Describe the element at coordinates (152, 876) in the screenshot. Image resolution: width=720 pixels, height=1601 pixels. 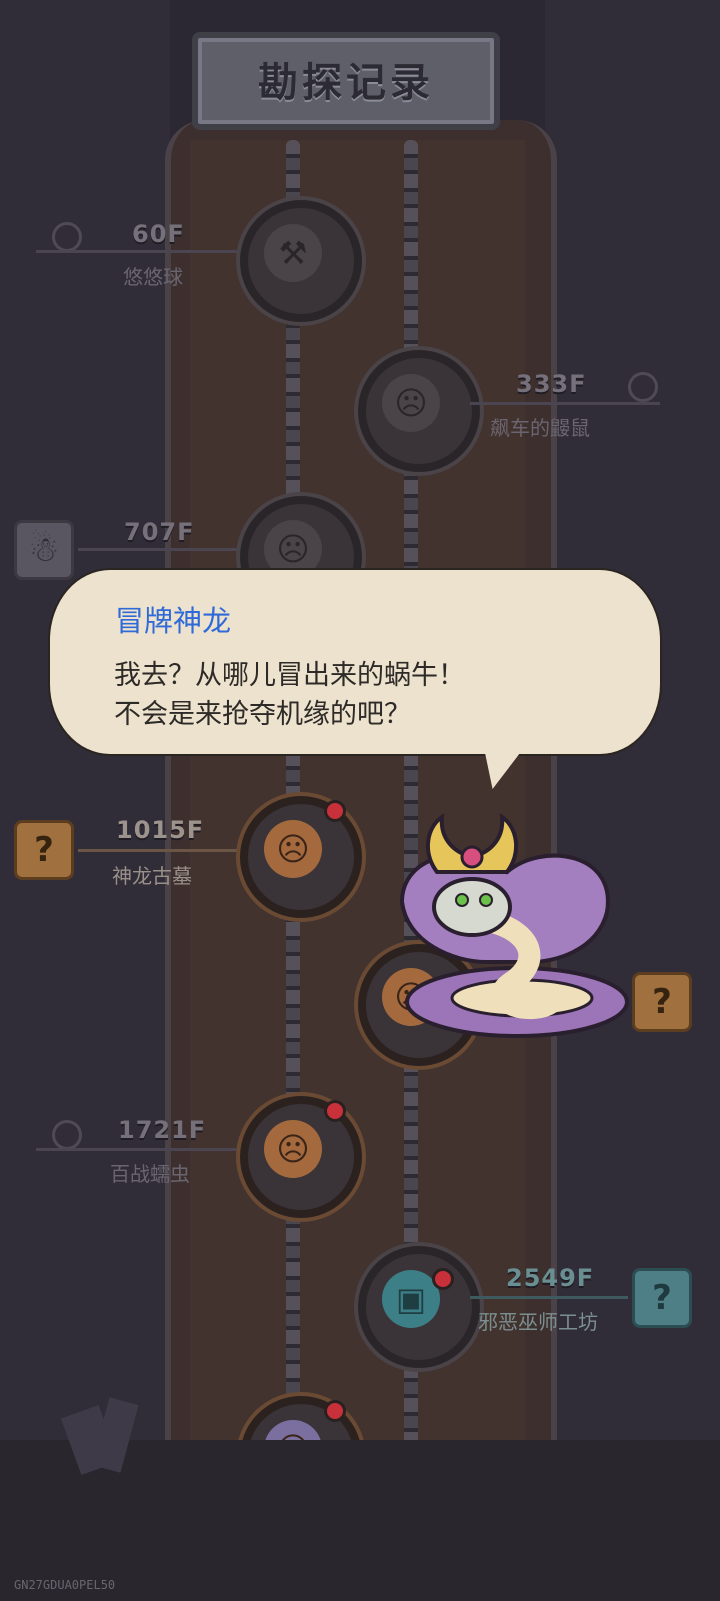
I see `floor-name: 神龙古墓` at that location.